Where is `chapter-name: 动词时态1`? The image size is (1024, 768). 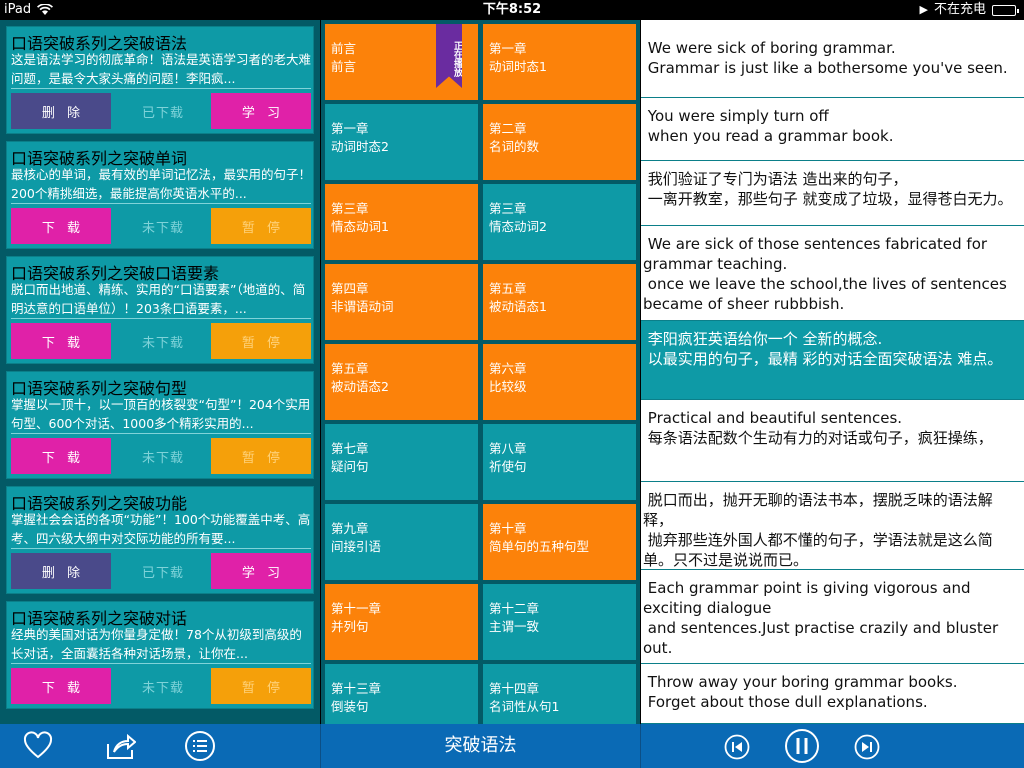
chapter-name: 动词时态1 is located at coordinates (518, 66).